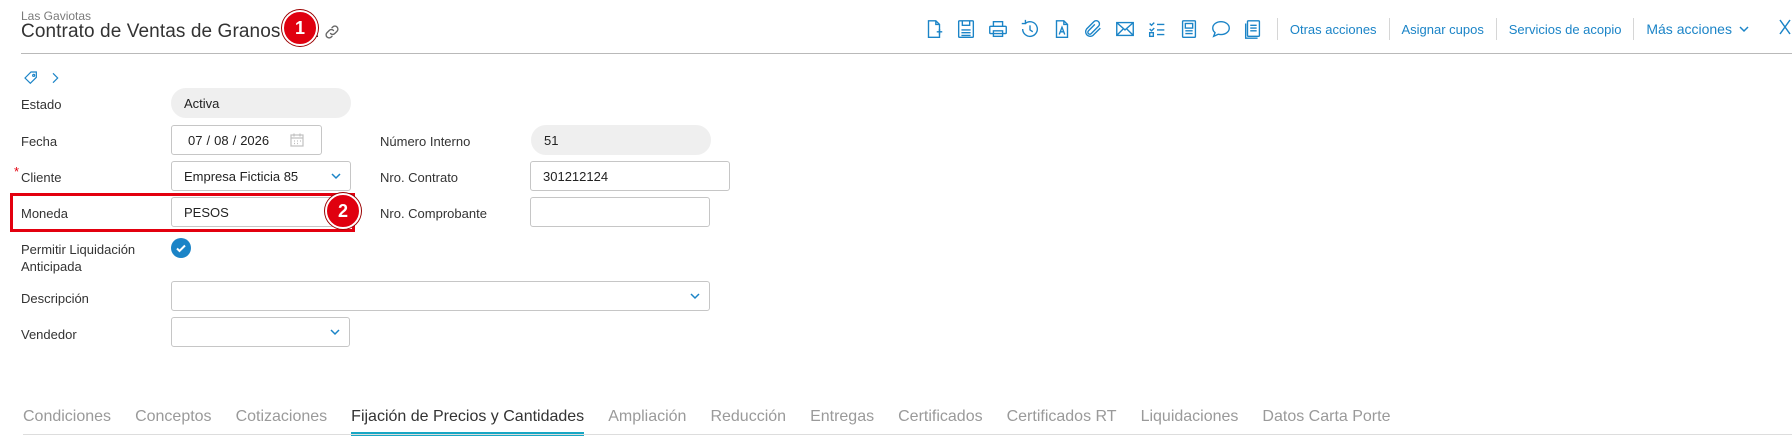  I want to click on check-icon, so click(181, 248).